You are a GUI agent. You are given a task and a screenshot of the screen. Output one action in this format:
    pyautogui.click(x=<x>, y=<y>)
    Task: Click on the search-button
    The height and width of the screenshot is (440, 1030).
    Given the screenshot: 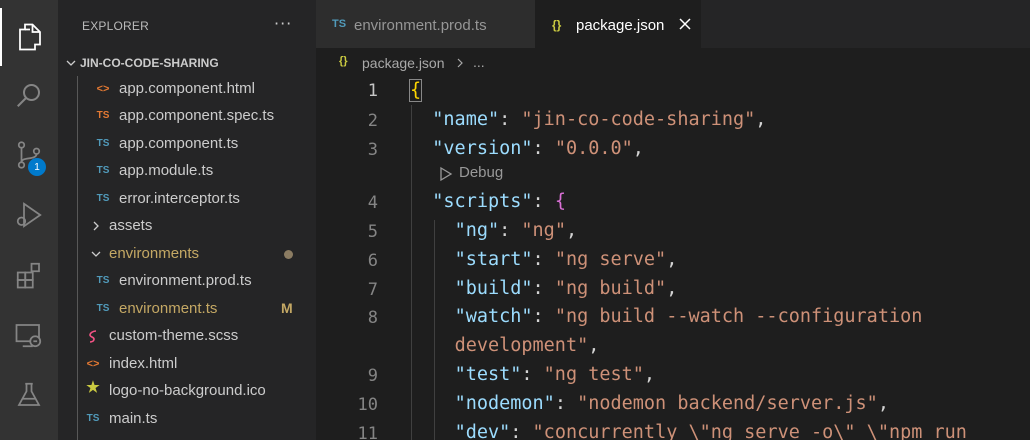 What is the action you would take?
    pyautogui.click(x=29, y=95)
    